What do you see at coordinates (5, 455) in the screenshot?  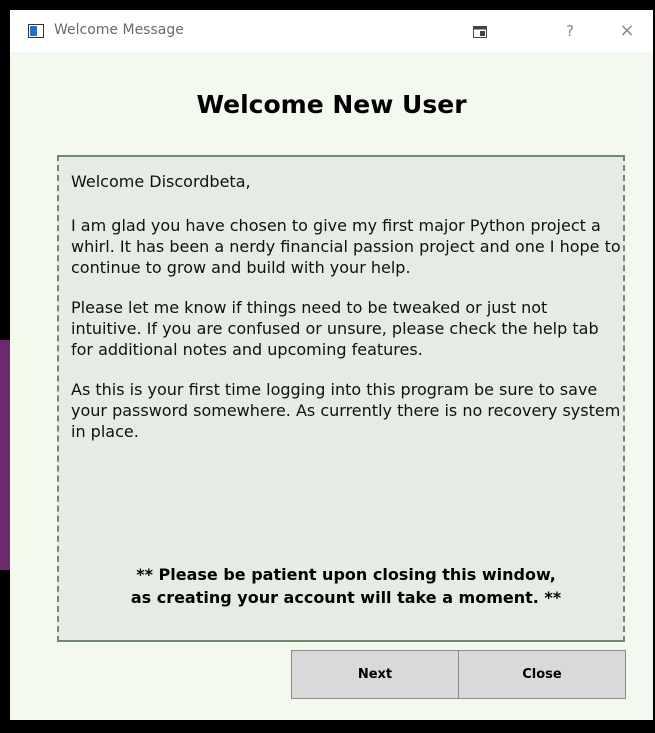 I see `background-app-edge` at bounding box center [5, 455].